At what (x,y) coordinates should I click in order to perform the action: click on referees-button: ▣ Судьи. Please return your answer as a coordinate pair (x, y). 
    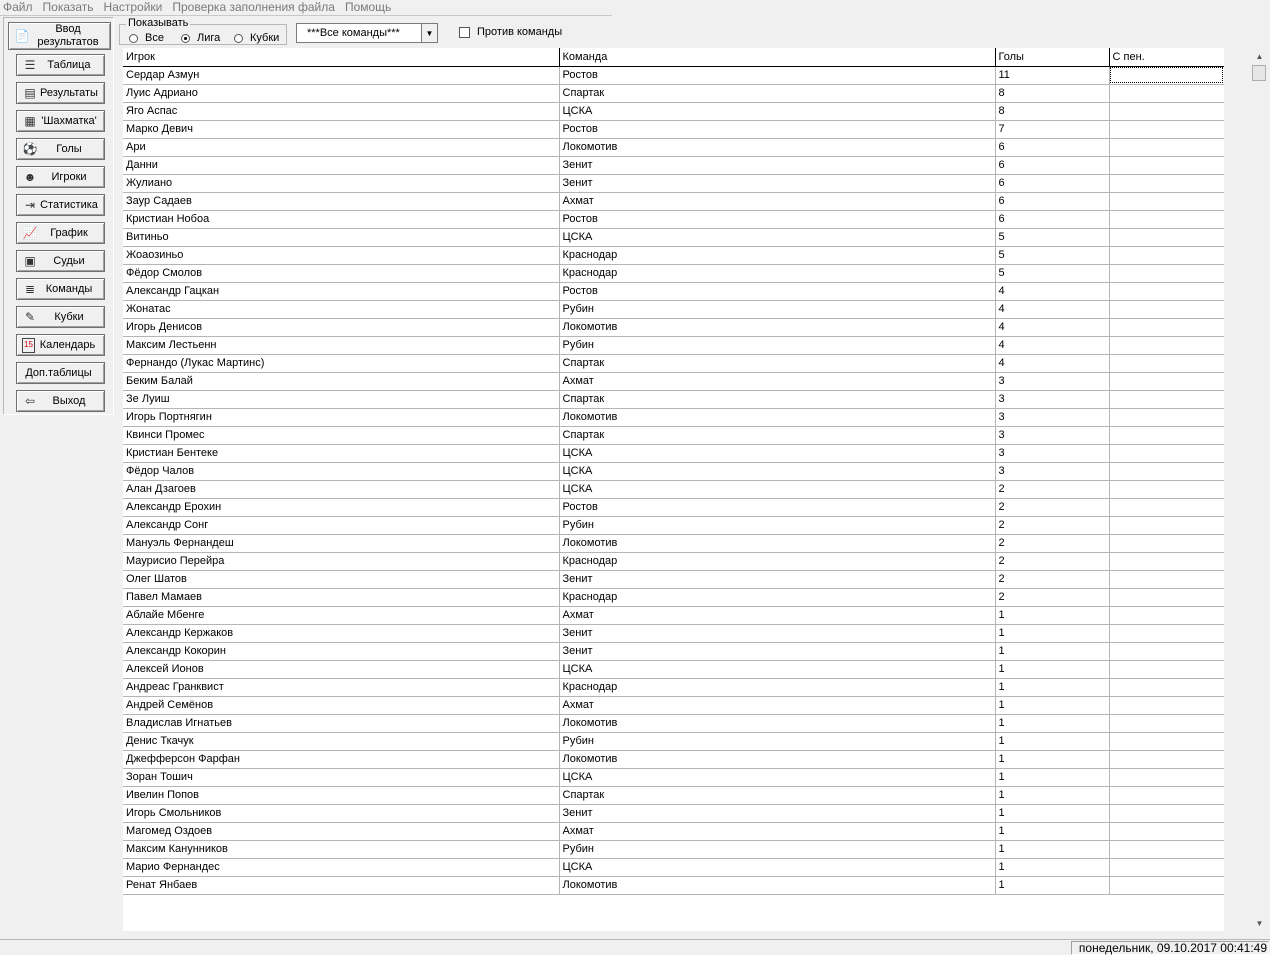
    Looking at the image, I should click on (60, 261).